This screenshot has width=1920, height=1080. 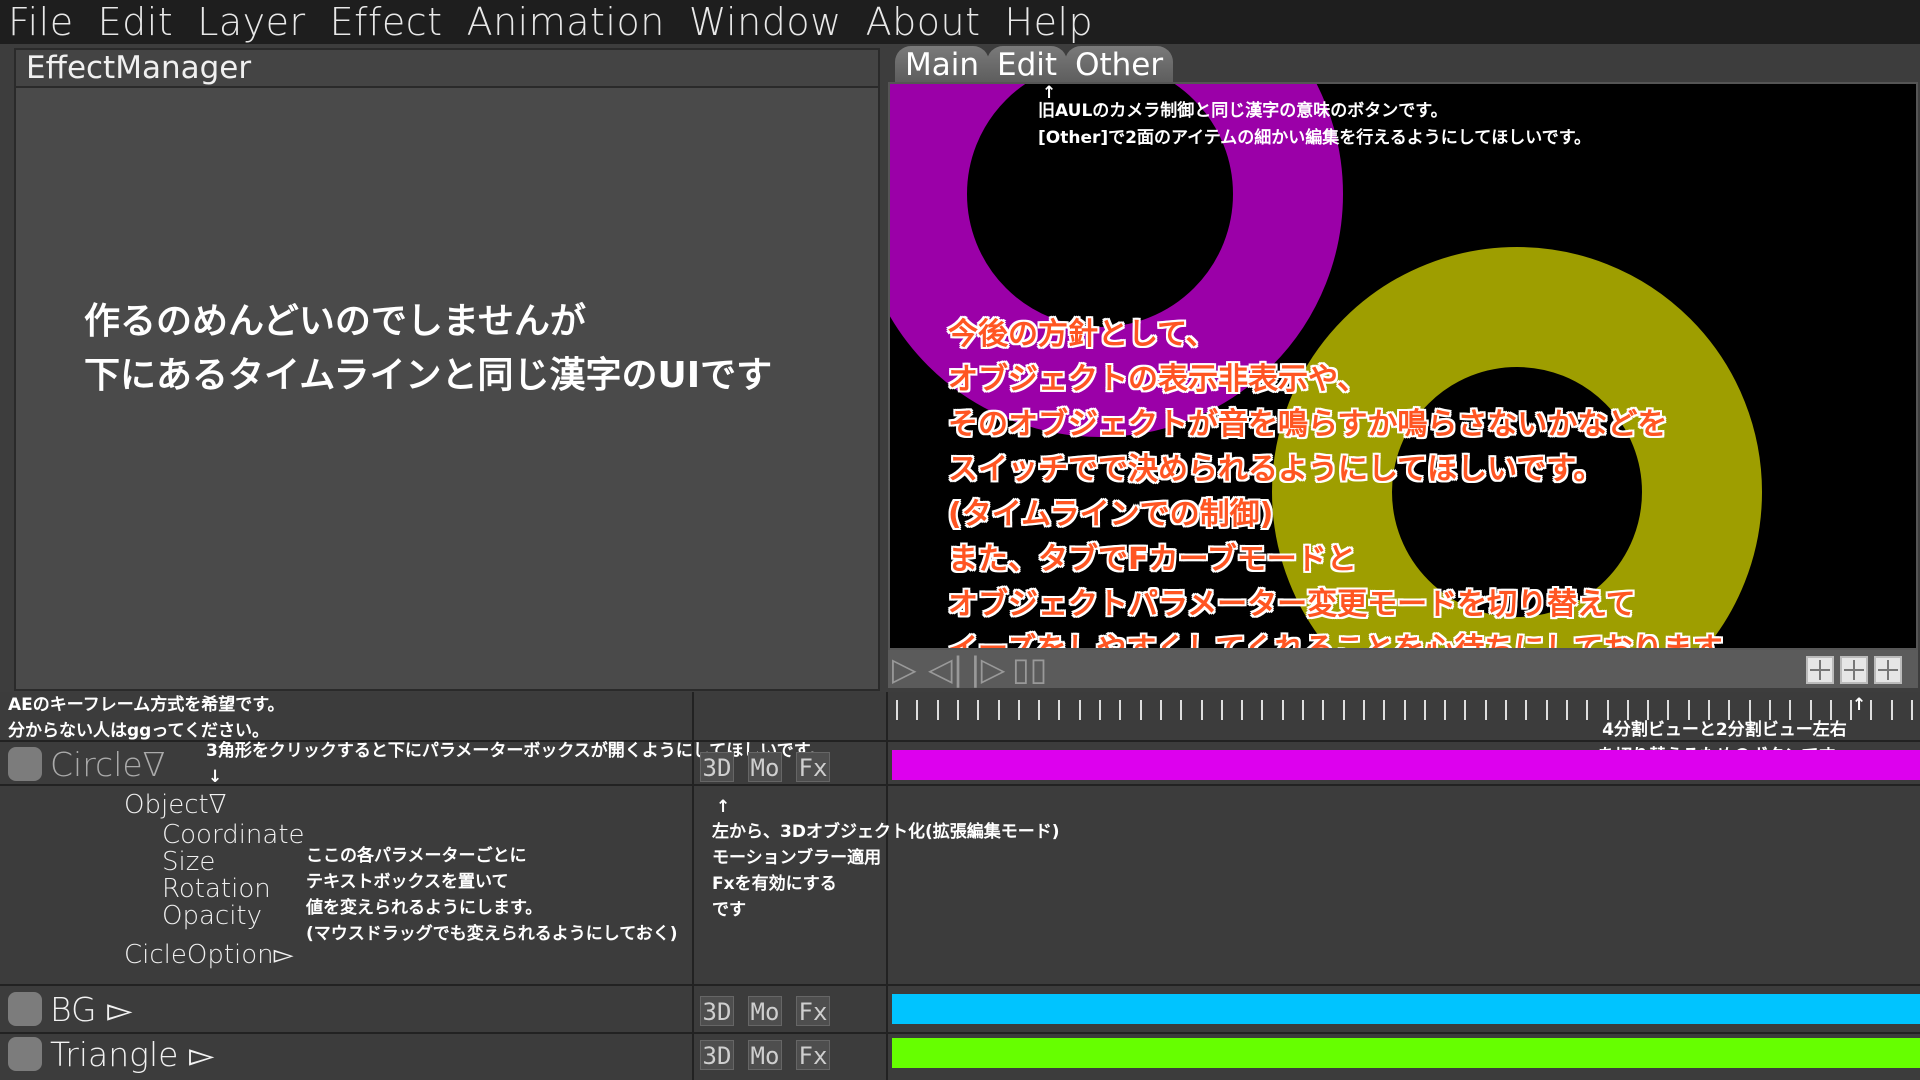 What do you see at coordinates (107, 764) in the screenshot?
I see `layer-name: Circle∇` at bounding box center [107, 764].